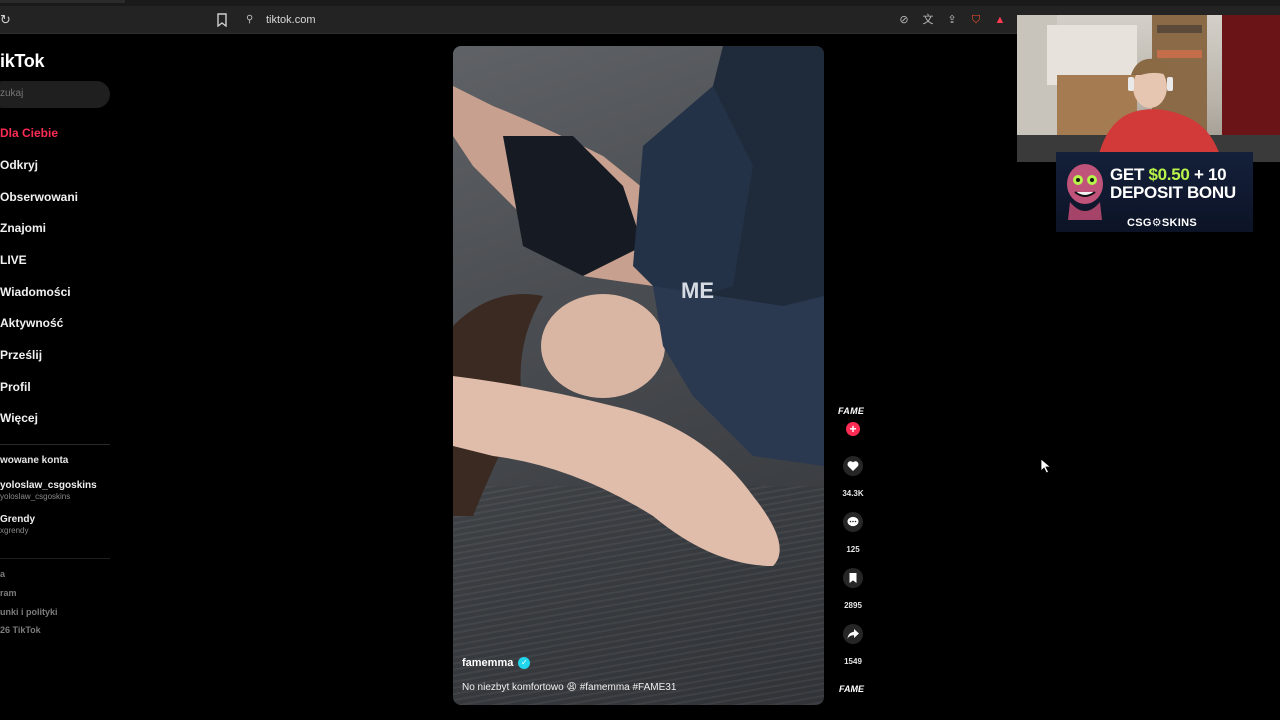  Describe the element at coordinates (851, 689) in the screenshot. I see `sound-avatar: FAME` at that location.